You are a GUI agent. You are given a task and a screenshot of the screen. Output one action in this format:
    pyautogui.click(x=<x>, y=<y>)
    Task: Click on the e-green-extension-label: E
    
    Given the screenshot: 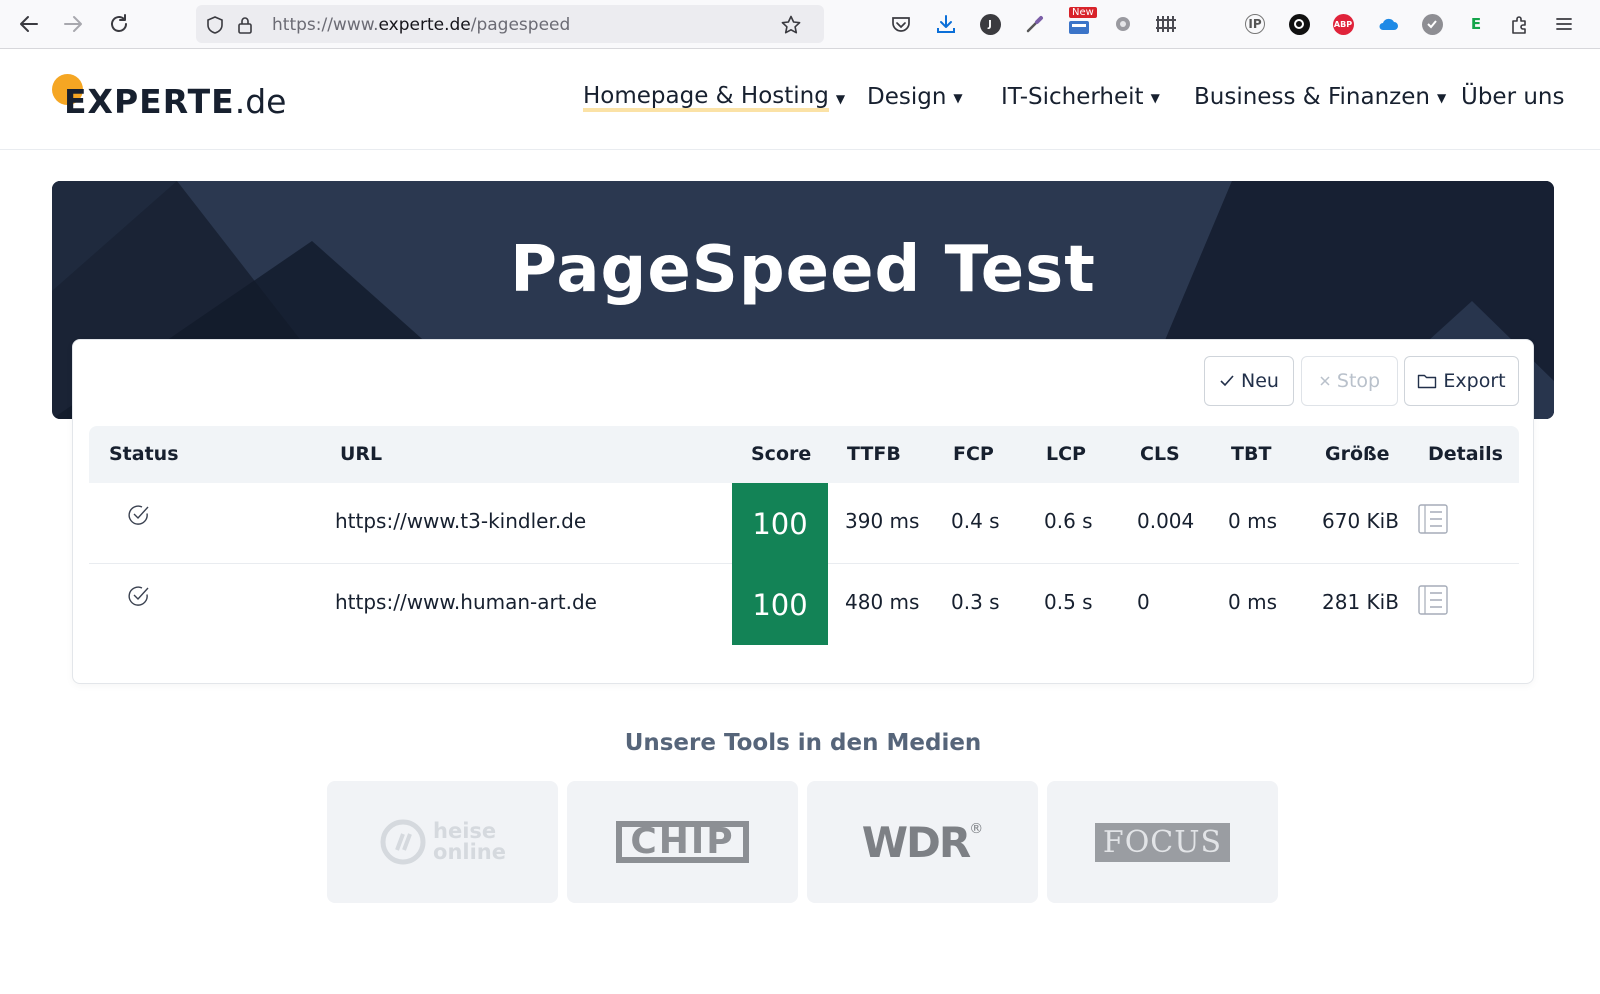 What is the action you would take?
    pyautogui.click(x=1476, y=24)
    